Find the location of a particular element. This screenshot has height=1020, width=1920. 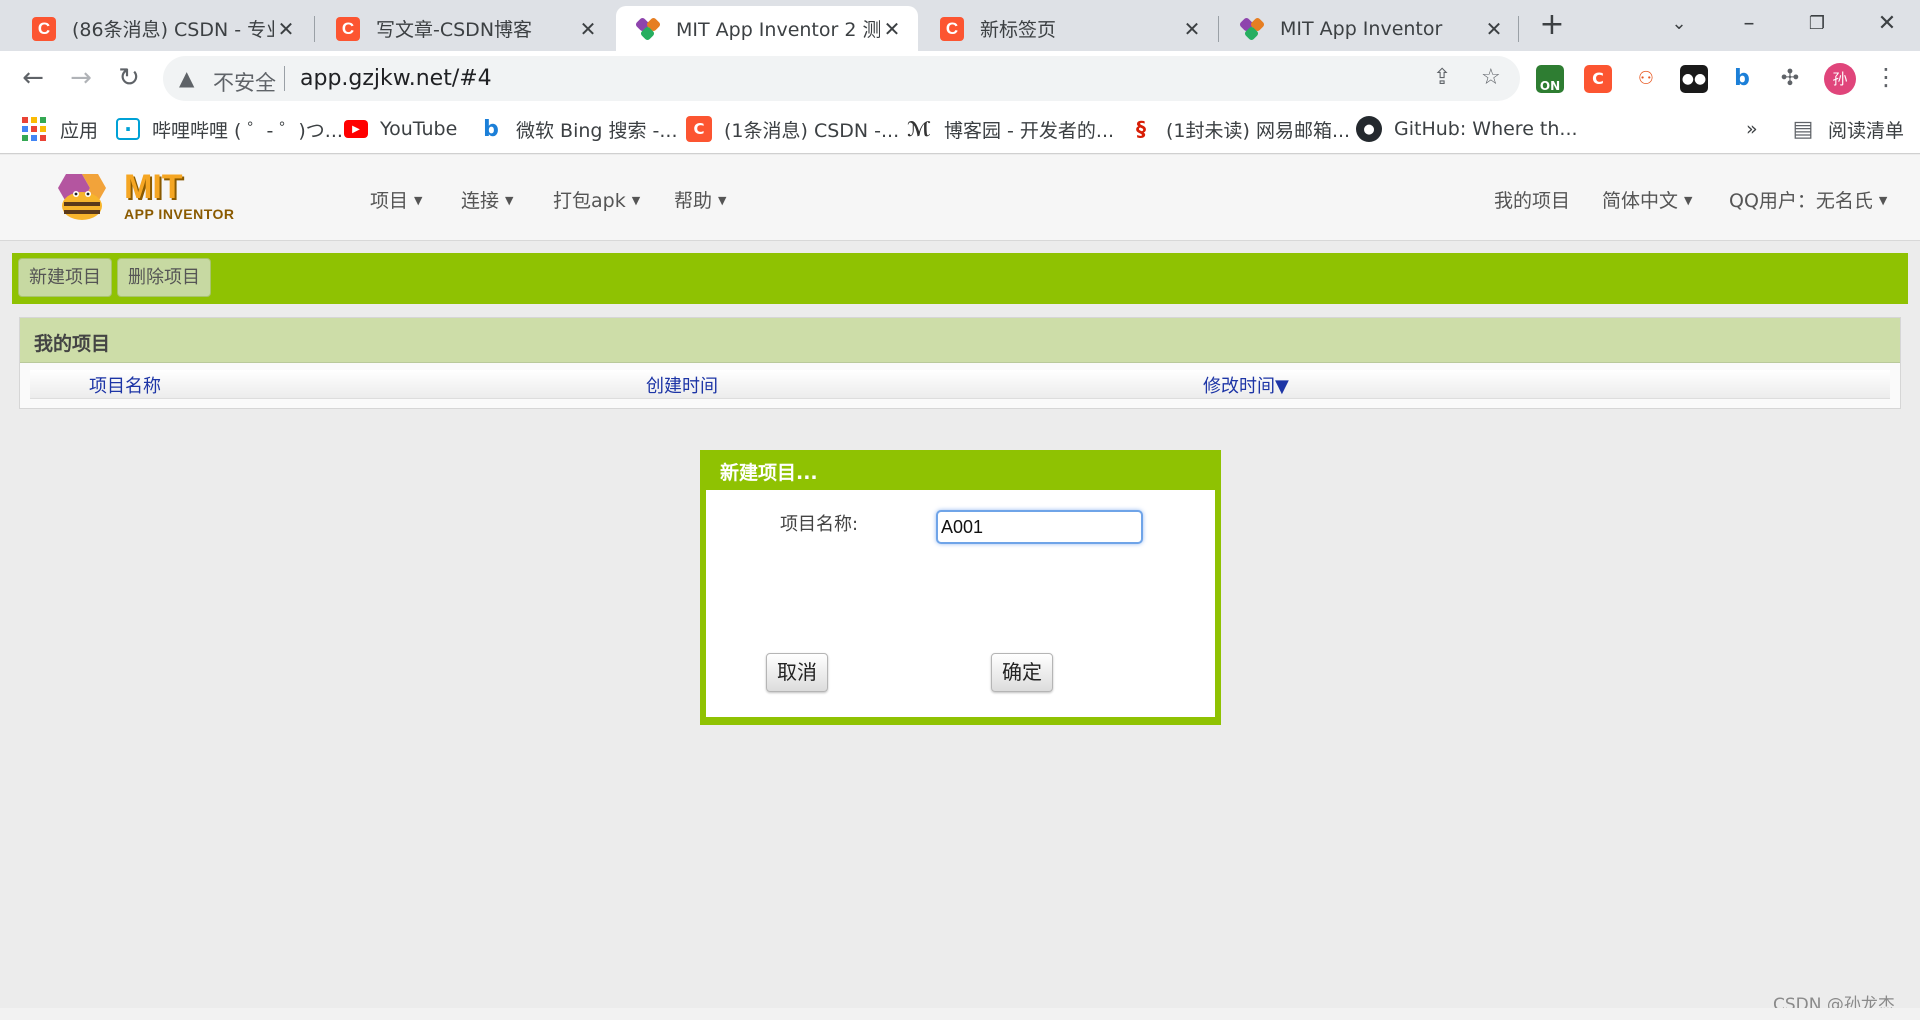

bottom-strip is located at coordinates (960, 1014).